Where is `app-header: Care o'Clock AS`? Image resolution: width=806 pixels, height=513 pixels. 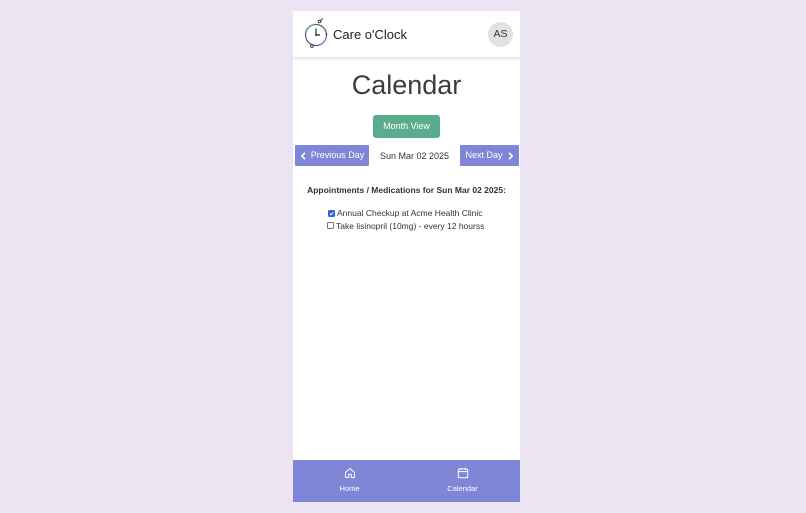 app-header: Care o'Clock AS is located at coordinates (406, 34).